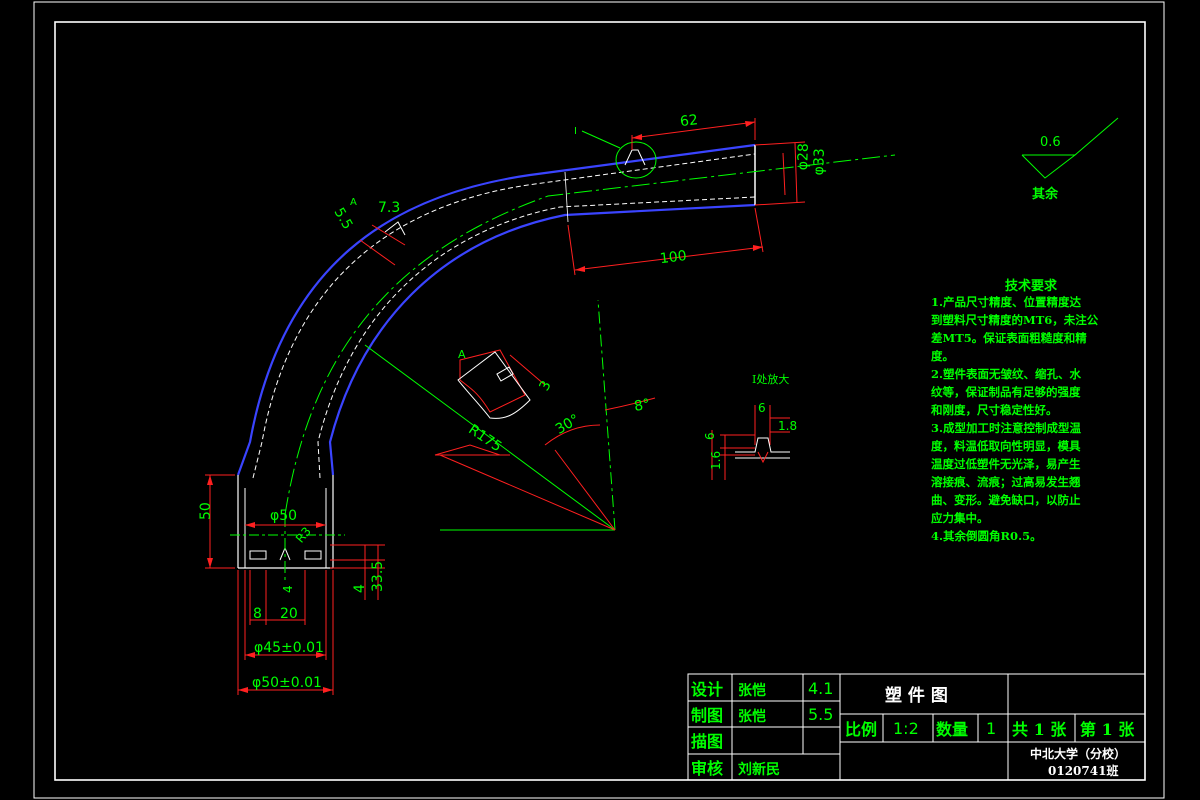  Describe the element at coordinates (462, 354) in the screenshot. I see `section-label-a: A` at that location.